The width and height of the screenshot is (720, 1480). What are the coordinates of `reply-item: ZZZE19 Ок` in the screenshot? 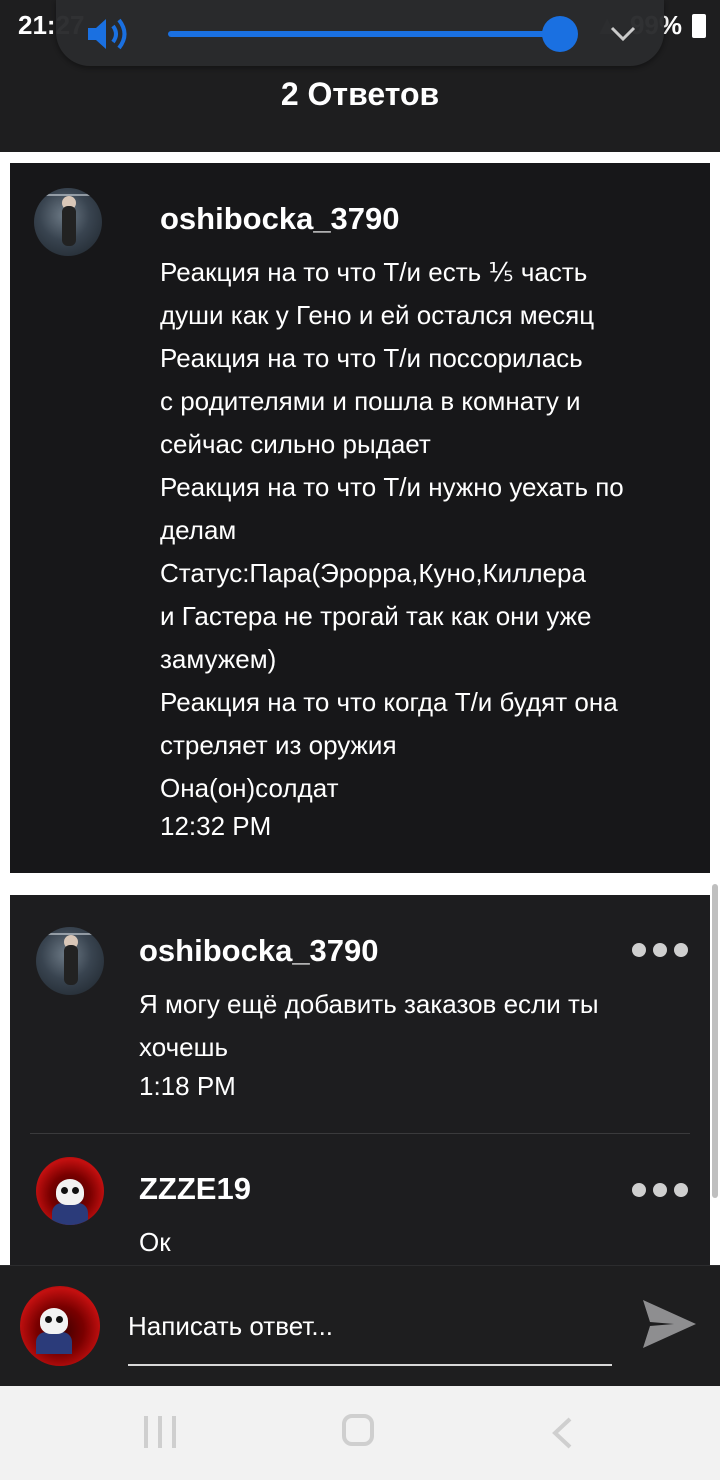 It's located at (360, 1200).